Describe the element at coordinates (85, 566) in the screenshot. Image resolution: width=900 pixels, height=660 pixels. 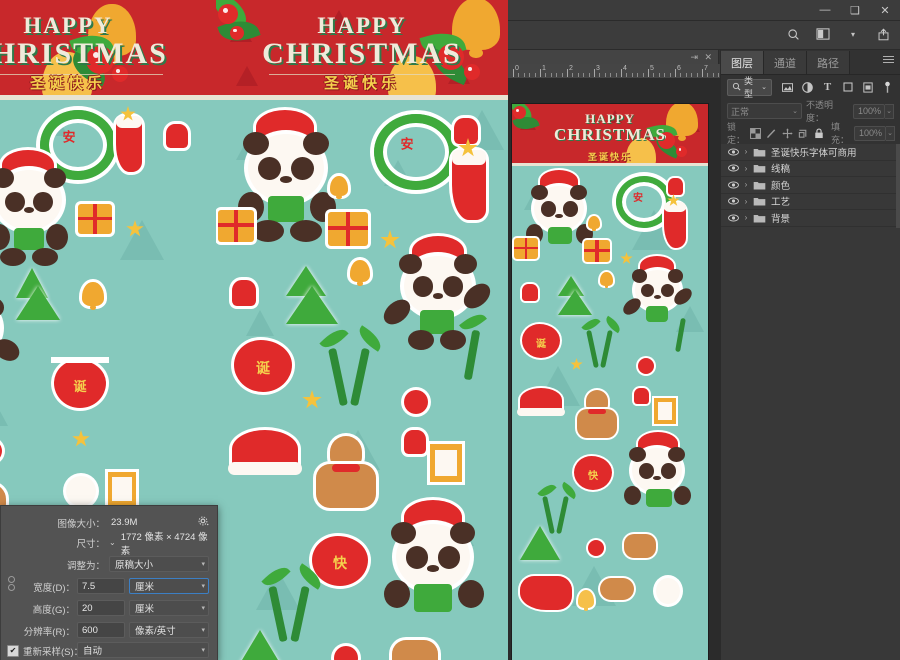
I see `fit-to-label: 调整为：` at that location.